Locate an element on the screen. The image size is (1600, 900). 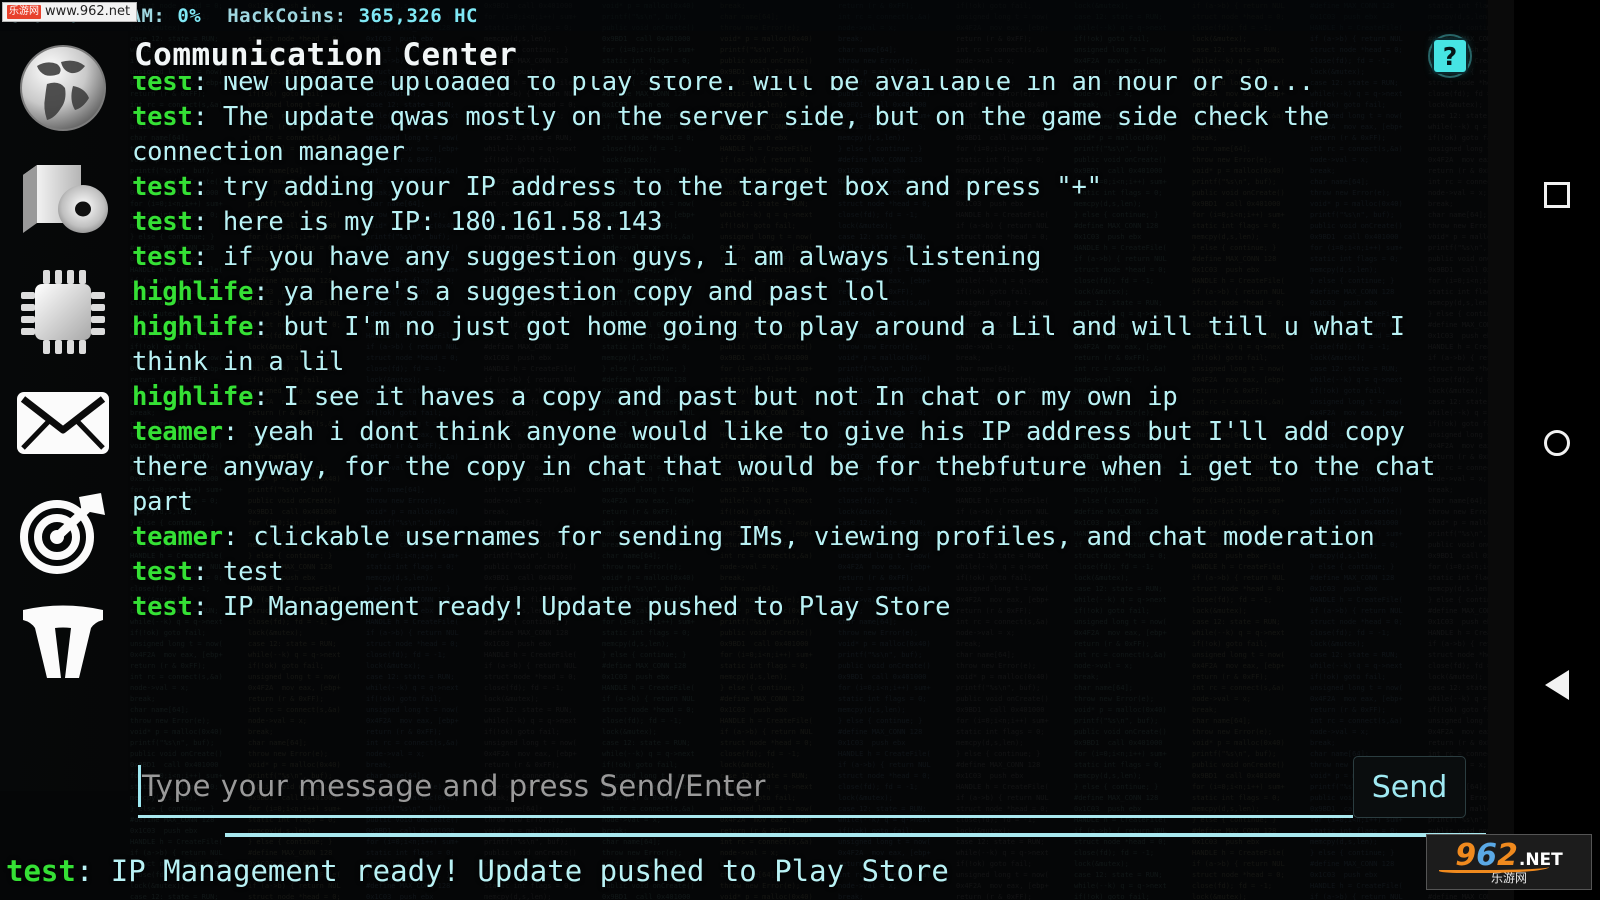
sidebar-item-missions is located at coordinates (63, 642).